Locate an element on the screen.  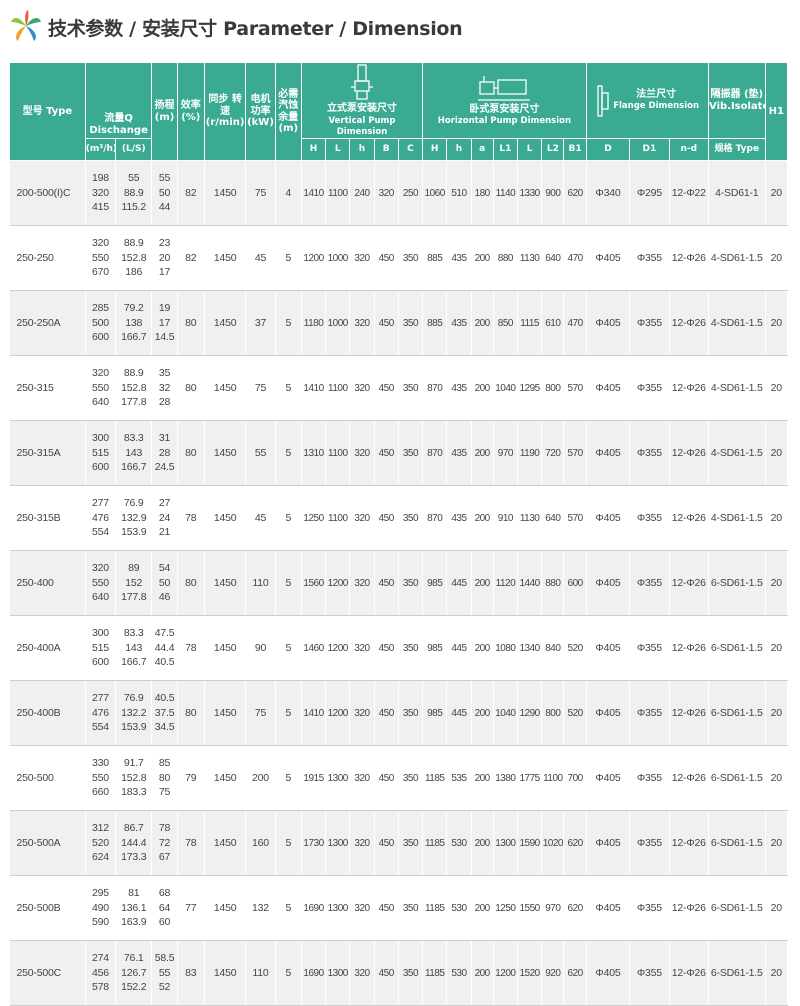
horizontal-l-cell: 1330 is located at coordinates (530, 193).